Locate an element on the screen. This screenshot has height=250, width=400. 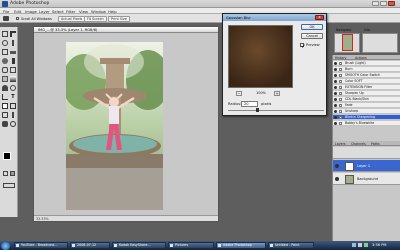
tab-actions: Actions is located at coordinates (361, 58).